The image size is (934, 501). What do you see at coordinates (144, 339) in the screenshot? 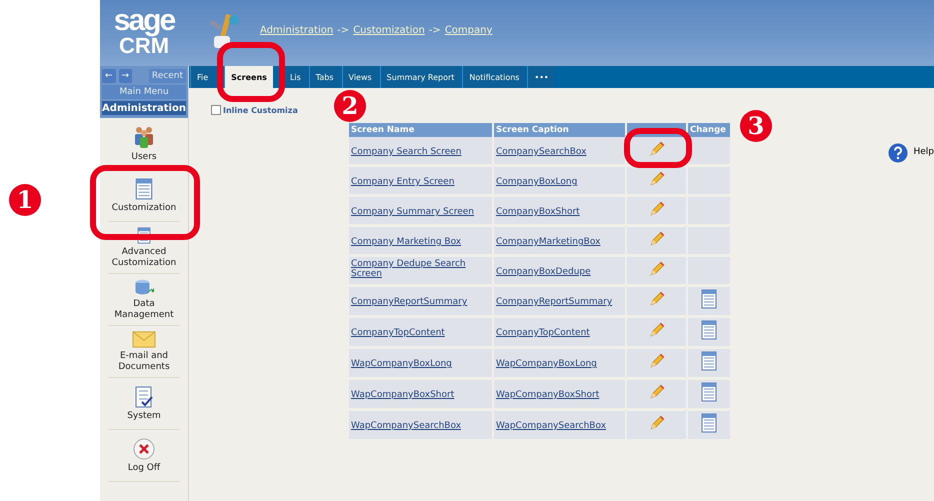
I see `envelope-icon` at bounding box center [144, 339].